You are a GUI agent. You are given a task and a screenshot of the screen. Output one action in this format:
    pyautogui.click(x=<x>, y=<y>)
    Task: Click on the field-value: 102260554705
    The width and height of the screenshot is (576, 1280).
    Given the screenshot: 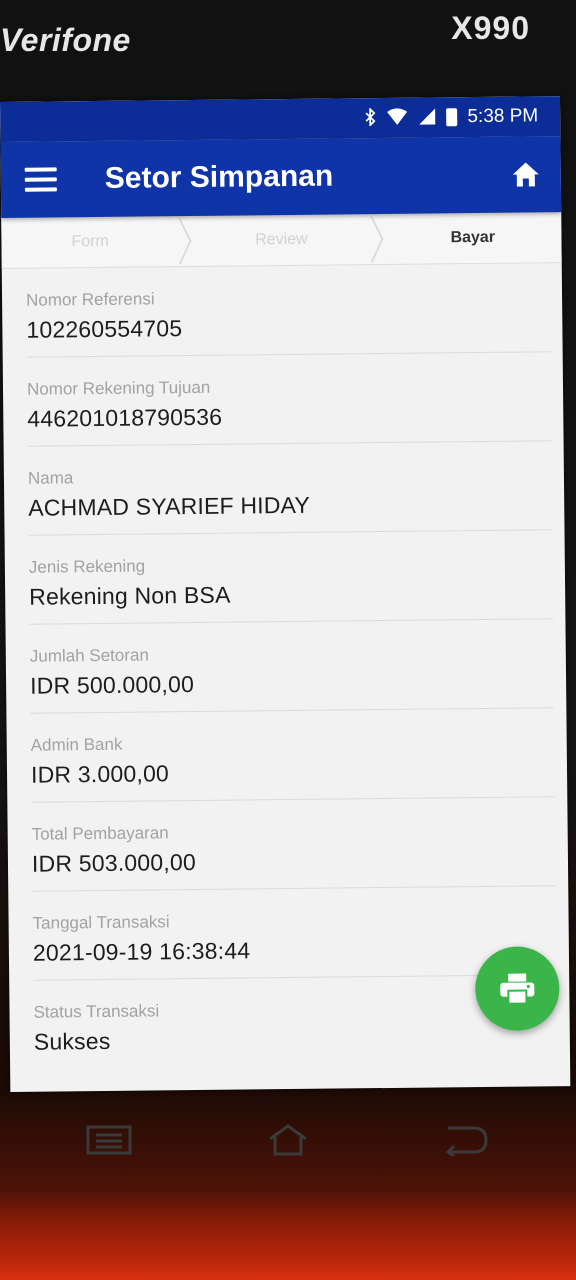 What is the action you would take?
    pyautogui.click(x=104, y=329)
    